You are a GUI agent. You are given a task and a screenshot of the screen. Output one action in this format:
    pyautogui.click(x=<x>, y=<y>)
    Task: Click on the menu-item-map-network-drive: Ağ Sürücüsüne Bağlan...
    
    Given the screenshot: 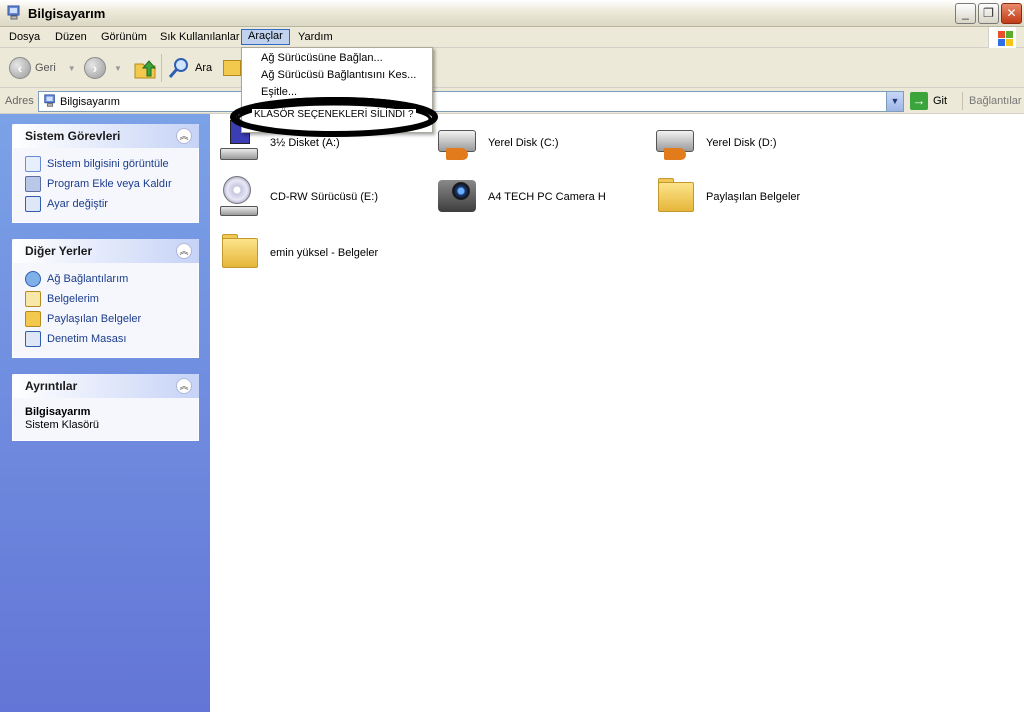 What is the action you would take?
    pyautogui.click(x=322, y=58)
    